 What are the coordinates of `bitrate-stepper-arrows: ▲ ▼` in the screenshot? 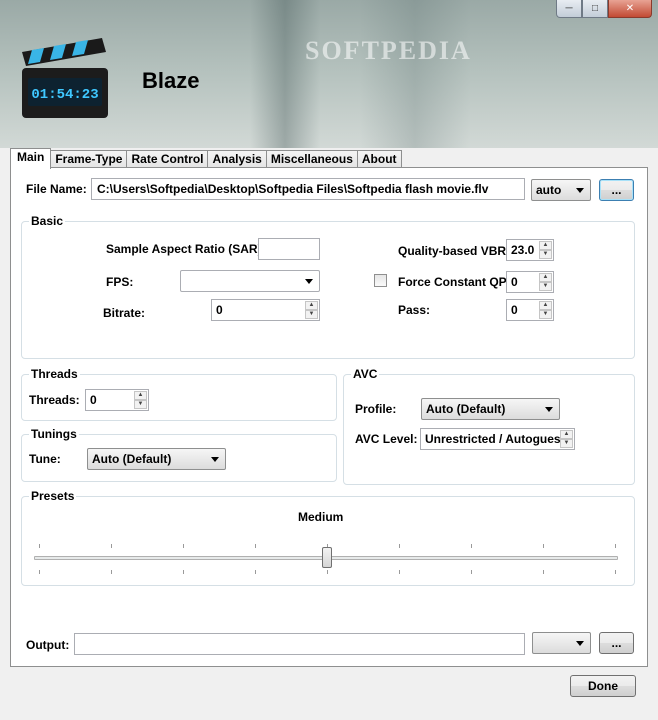 It's located at (311, 310).